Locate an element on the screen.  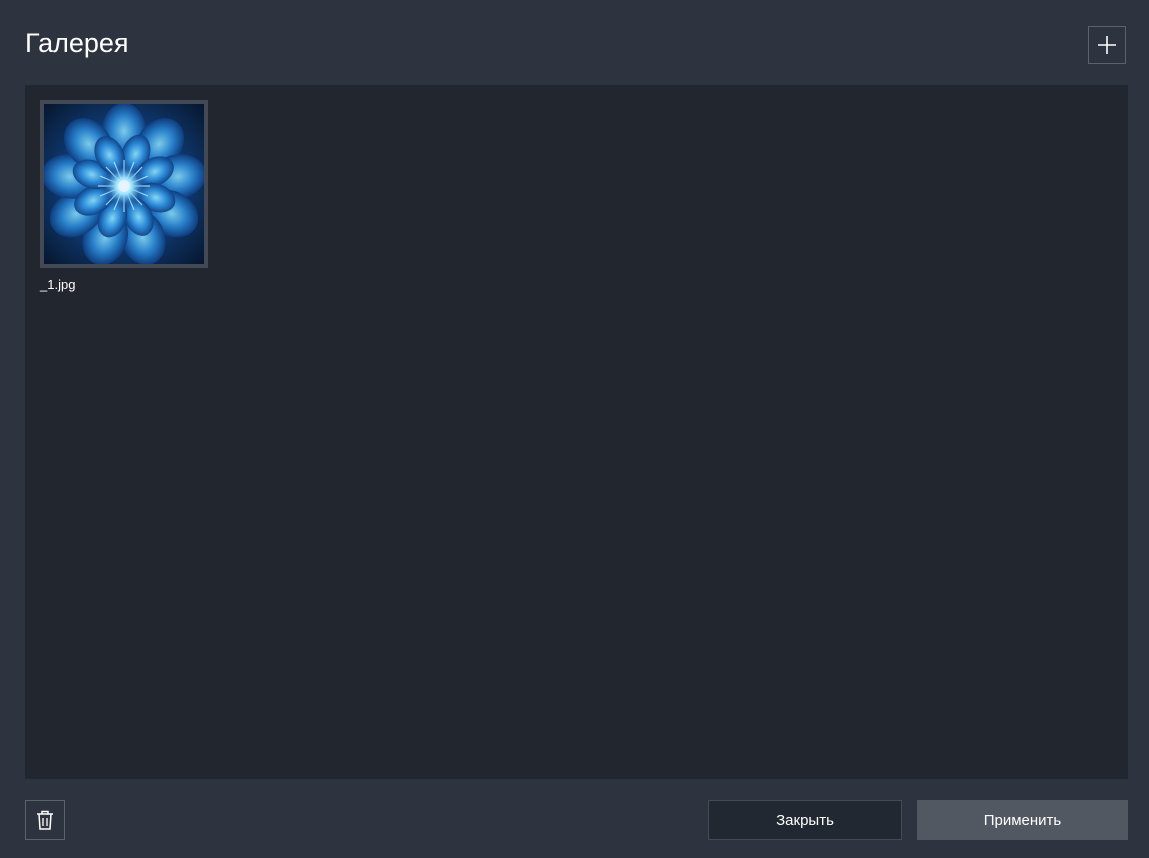
apply-button: Применить is located at coordinates (1022, 820).